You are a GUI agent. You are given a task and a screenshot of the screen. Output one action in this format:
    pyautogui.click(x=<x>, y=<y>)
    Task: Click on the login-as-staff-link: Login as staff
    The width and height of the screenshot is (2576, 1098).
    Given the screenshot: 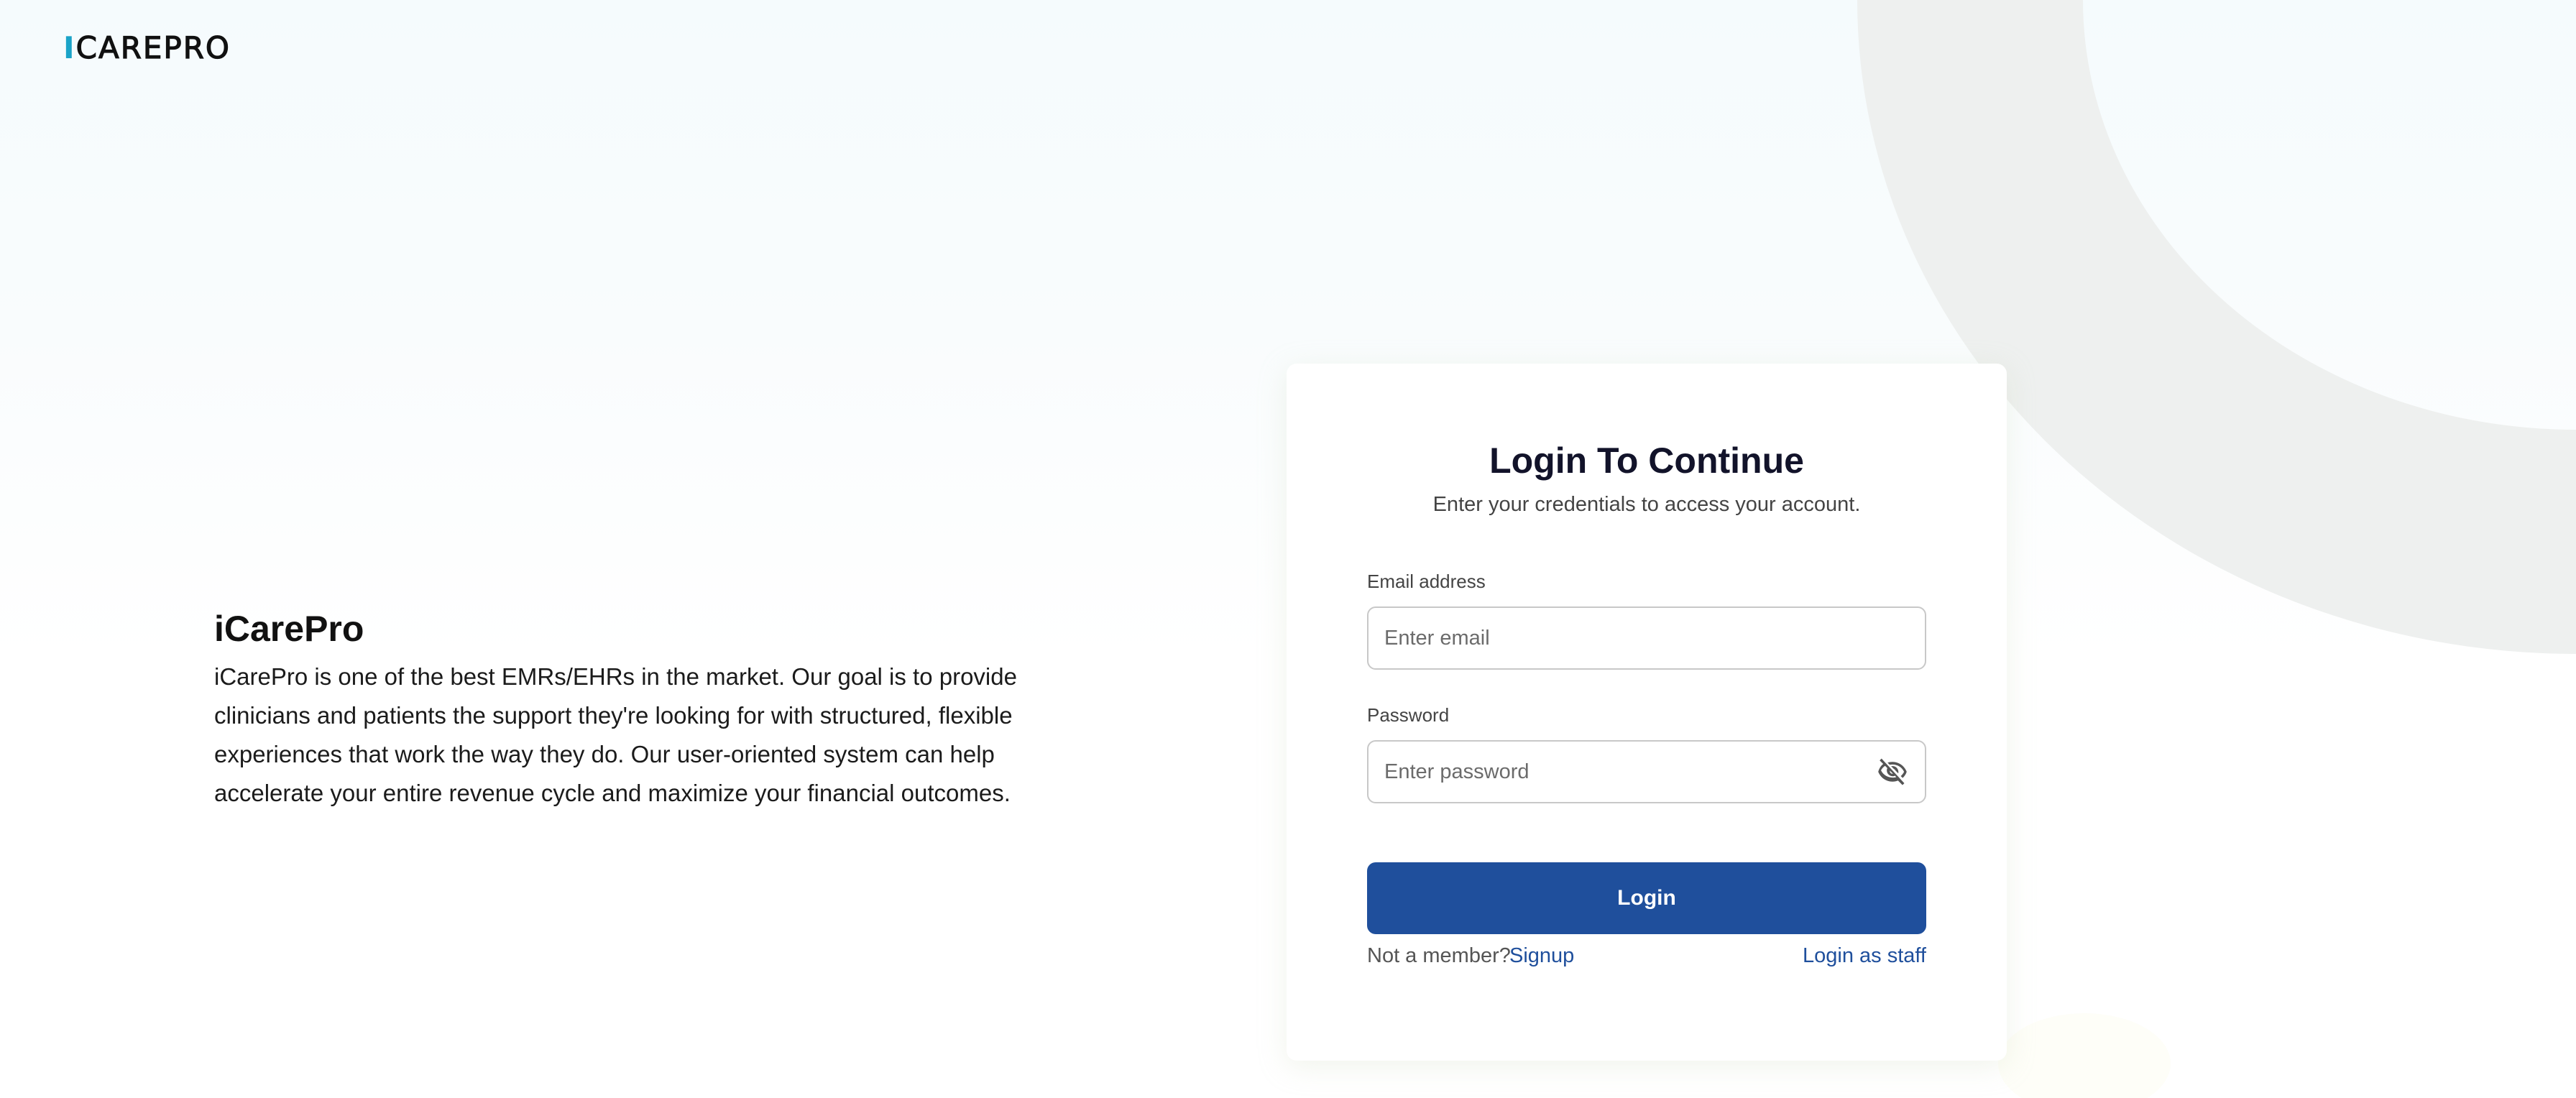 What is the action you would take?
    pyautogui.click(x=1864, y=956)
    